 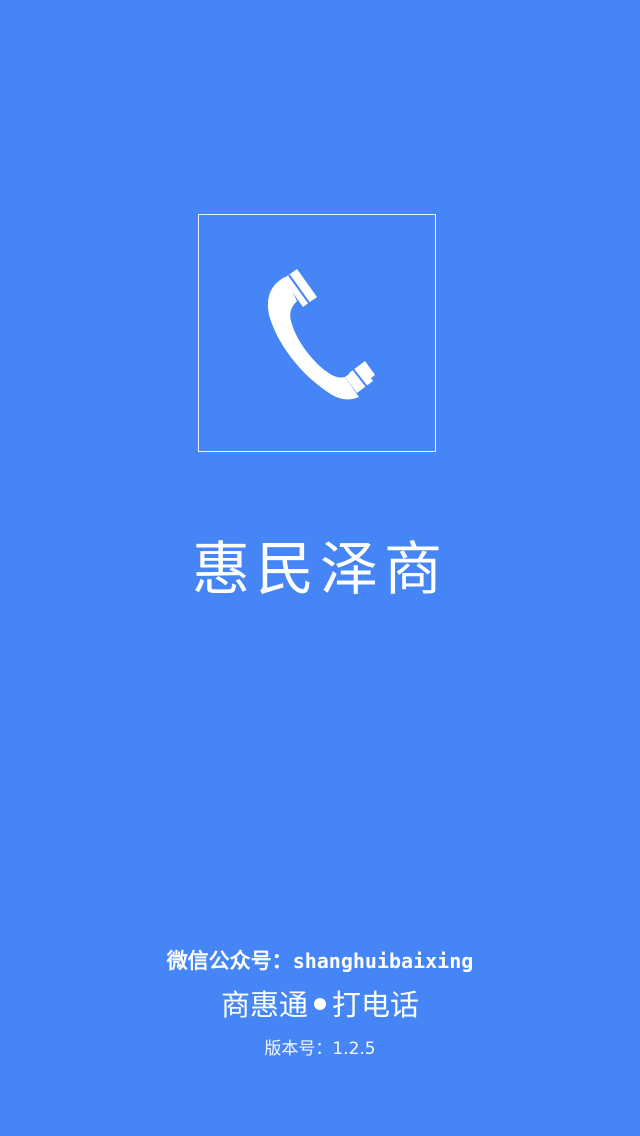 I want to click on wechat-account-line: 微信公众号：shanghuibaixing, so click(x=320, y=961).